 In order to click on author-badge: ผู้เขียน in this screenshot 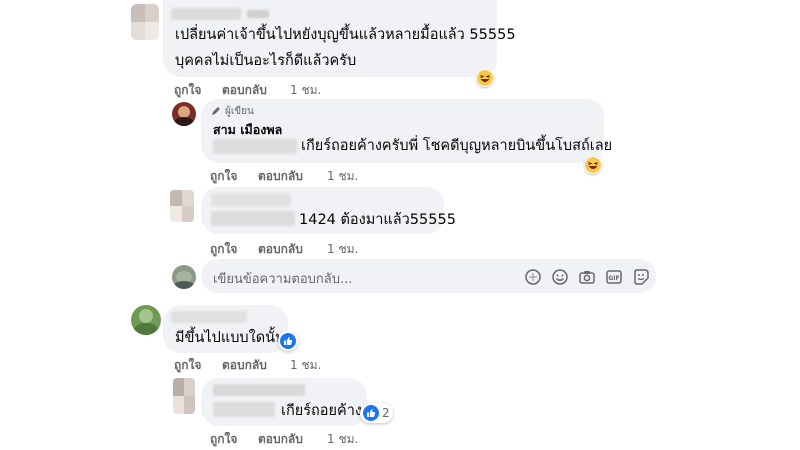, I will do `click(239, 111)`.